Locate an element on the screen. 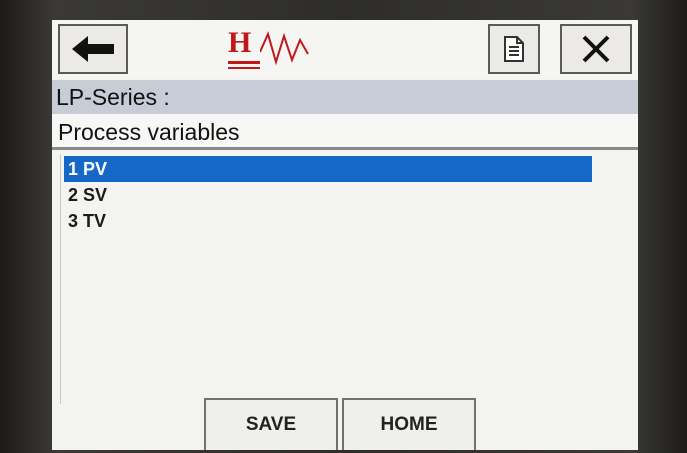 Image resolution: width=687 pixels, height=453 pixels. arrow-left-icon is located at coordinates (93, 49).